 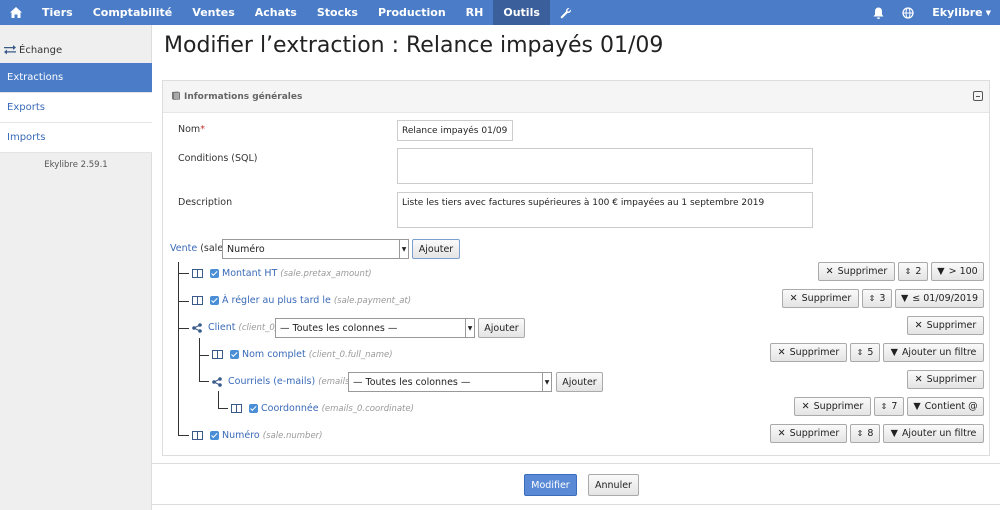 I want to click on tree-row-client: Client (client_0), so click(x=235, y=327).